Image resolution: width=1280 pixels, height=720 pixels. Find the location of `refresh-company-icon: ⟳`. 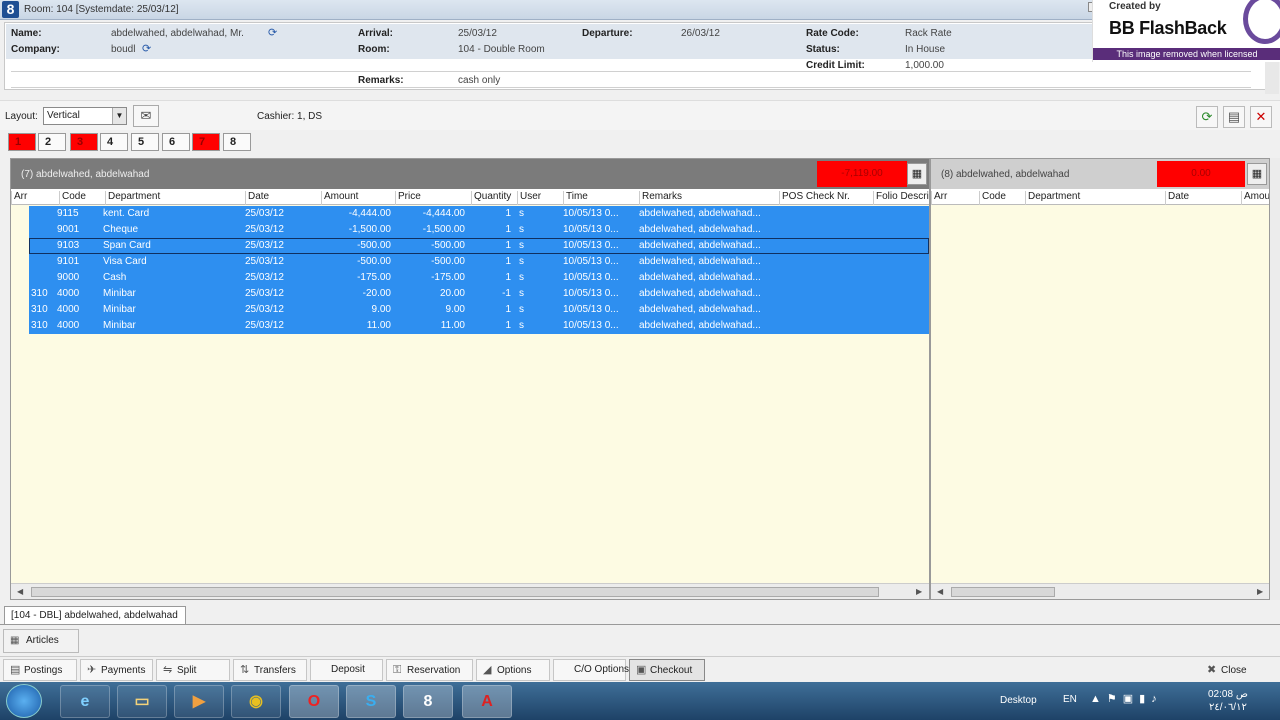

refresh-company-icon: ⟳ is located at coordinates (146, 48).